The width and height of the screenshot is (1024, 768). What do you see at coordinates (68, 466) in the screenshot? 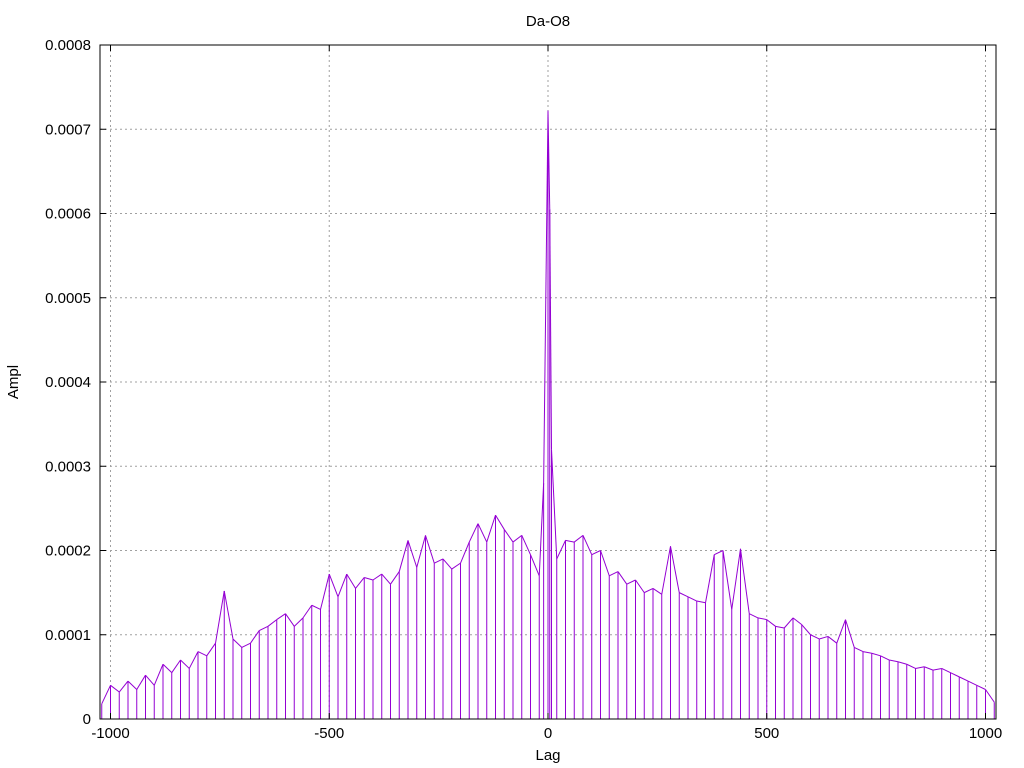
I see `y-tick-label: 0.0003` at bounding box center [68, 466].